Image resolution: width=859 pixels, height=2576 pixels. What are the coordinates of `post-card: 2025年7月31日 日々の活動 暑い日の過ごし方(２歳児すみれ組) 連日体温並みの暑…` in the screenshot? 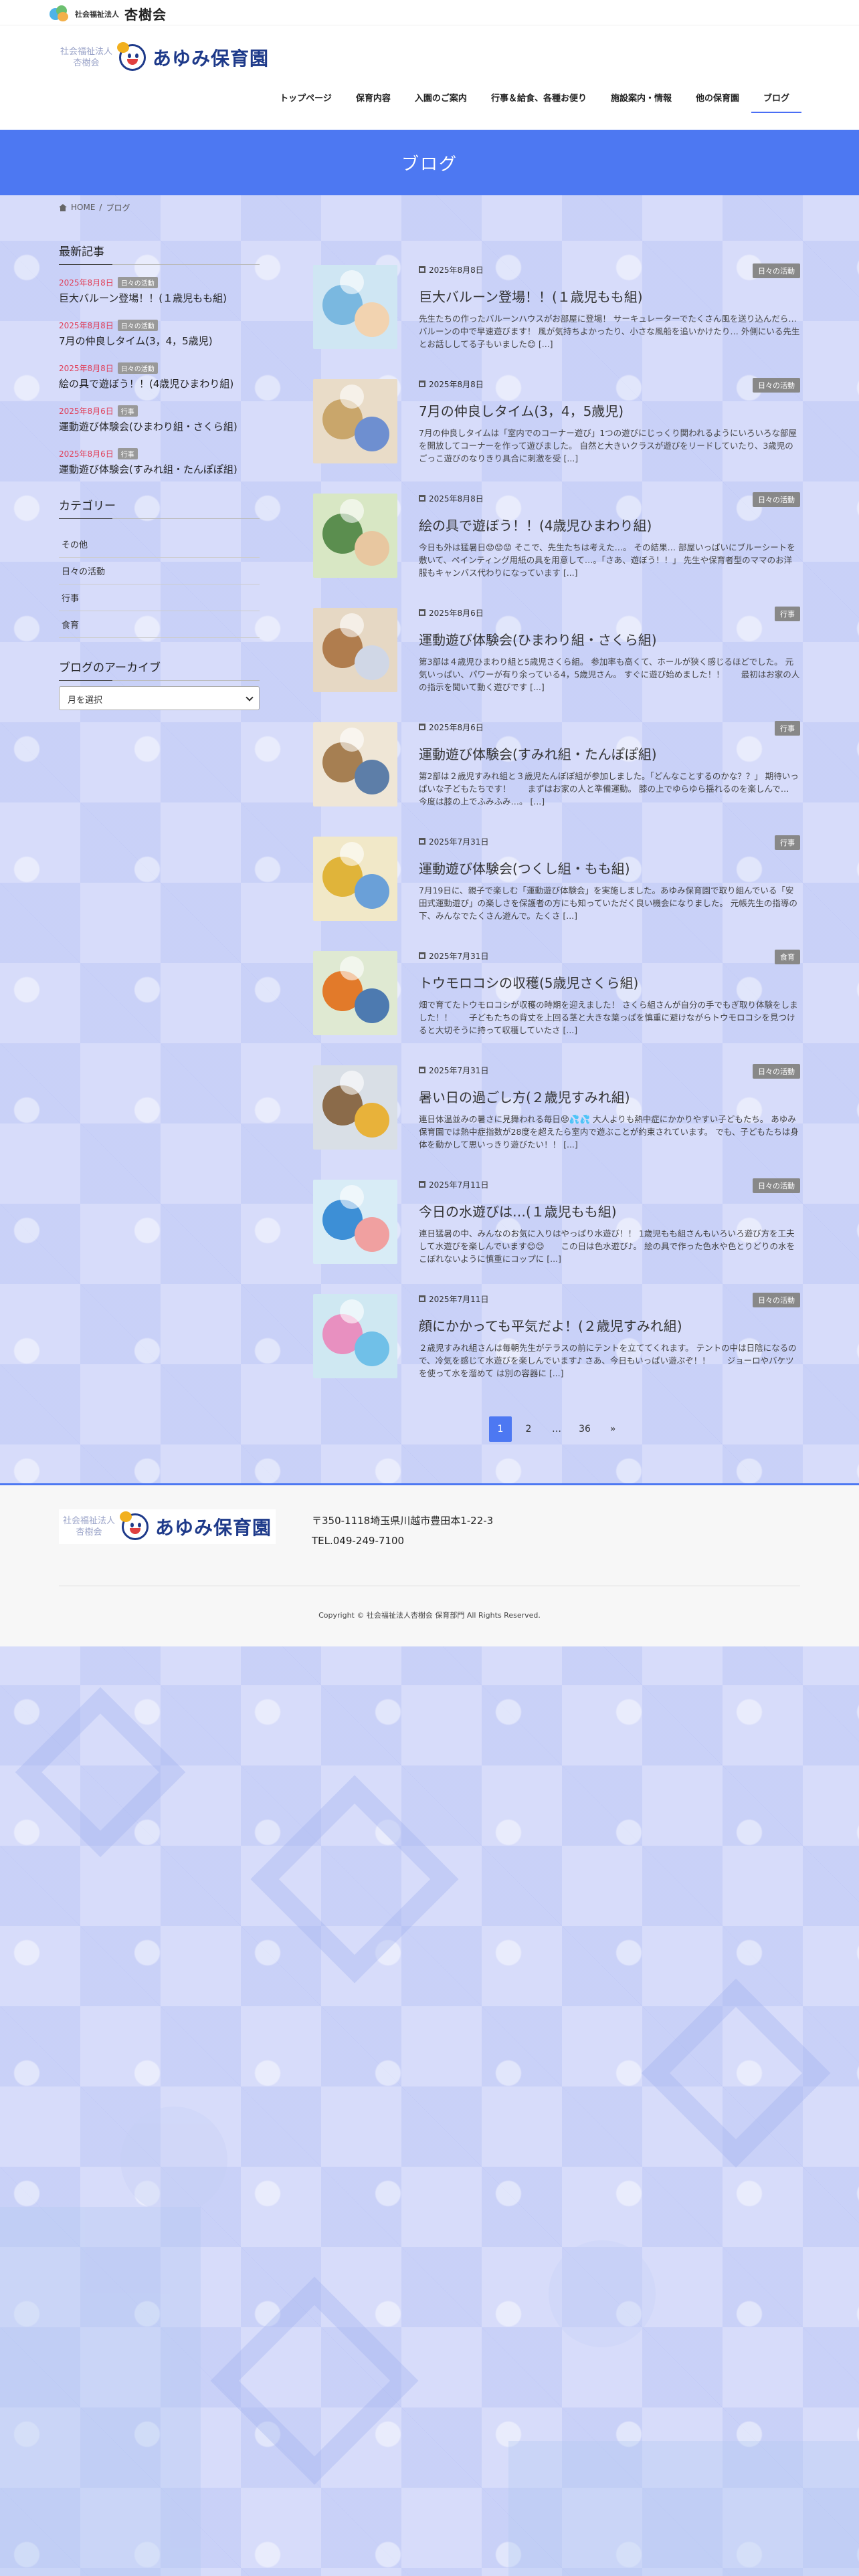 It's located at (556, 1122).